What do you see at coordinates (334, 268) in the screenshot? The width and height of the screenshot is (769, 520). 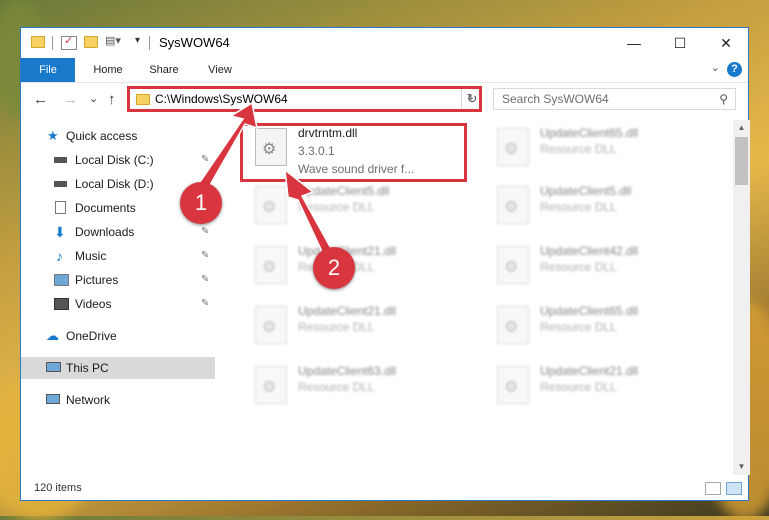 I see `step-badge-2: 2` at bounding box center [334, 268].